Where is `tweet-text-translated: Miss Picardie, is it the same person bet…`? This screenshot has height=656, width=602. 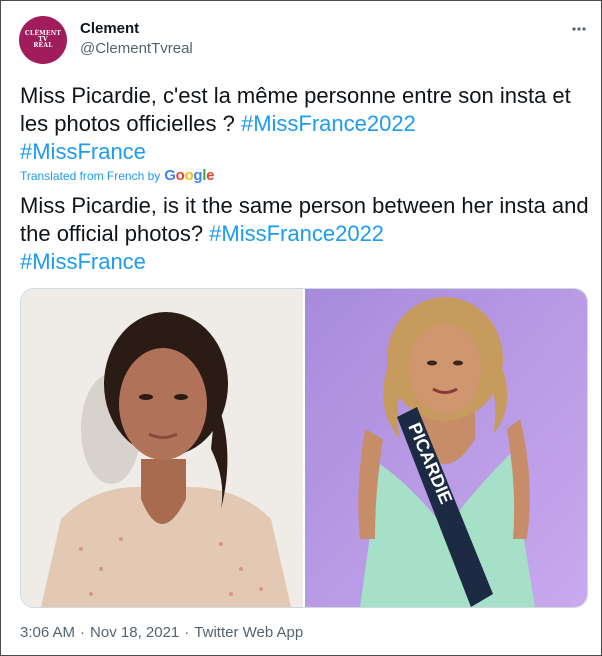 tweet-text-translated: Miss Picardie, is it the same person bet… is located at coordinates (305, 234).